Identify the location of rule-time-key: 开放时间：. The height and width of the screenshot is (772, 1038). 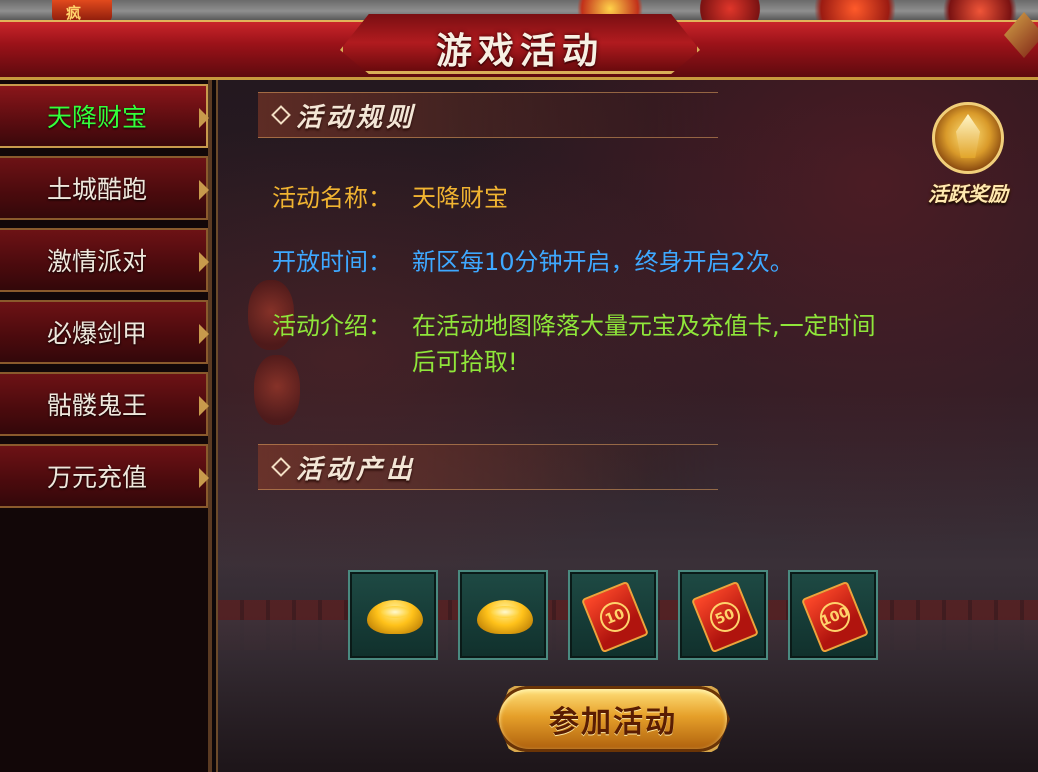
(332, 262).